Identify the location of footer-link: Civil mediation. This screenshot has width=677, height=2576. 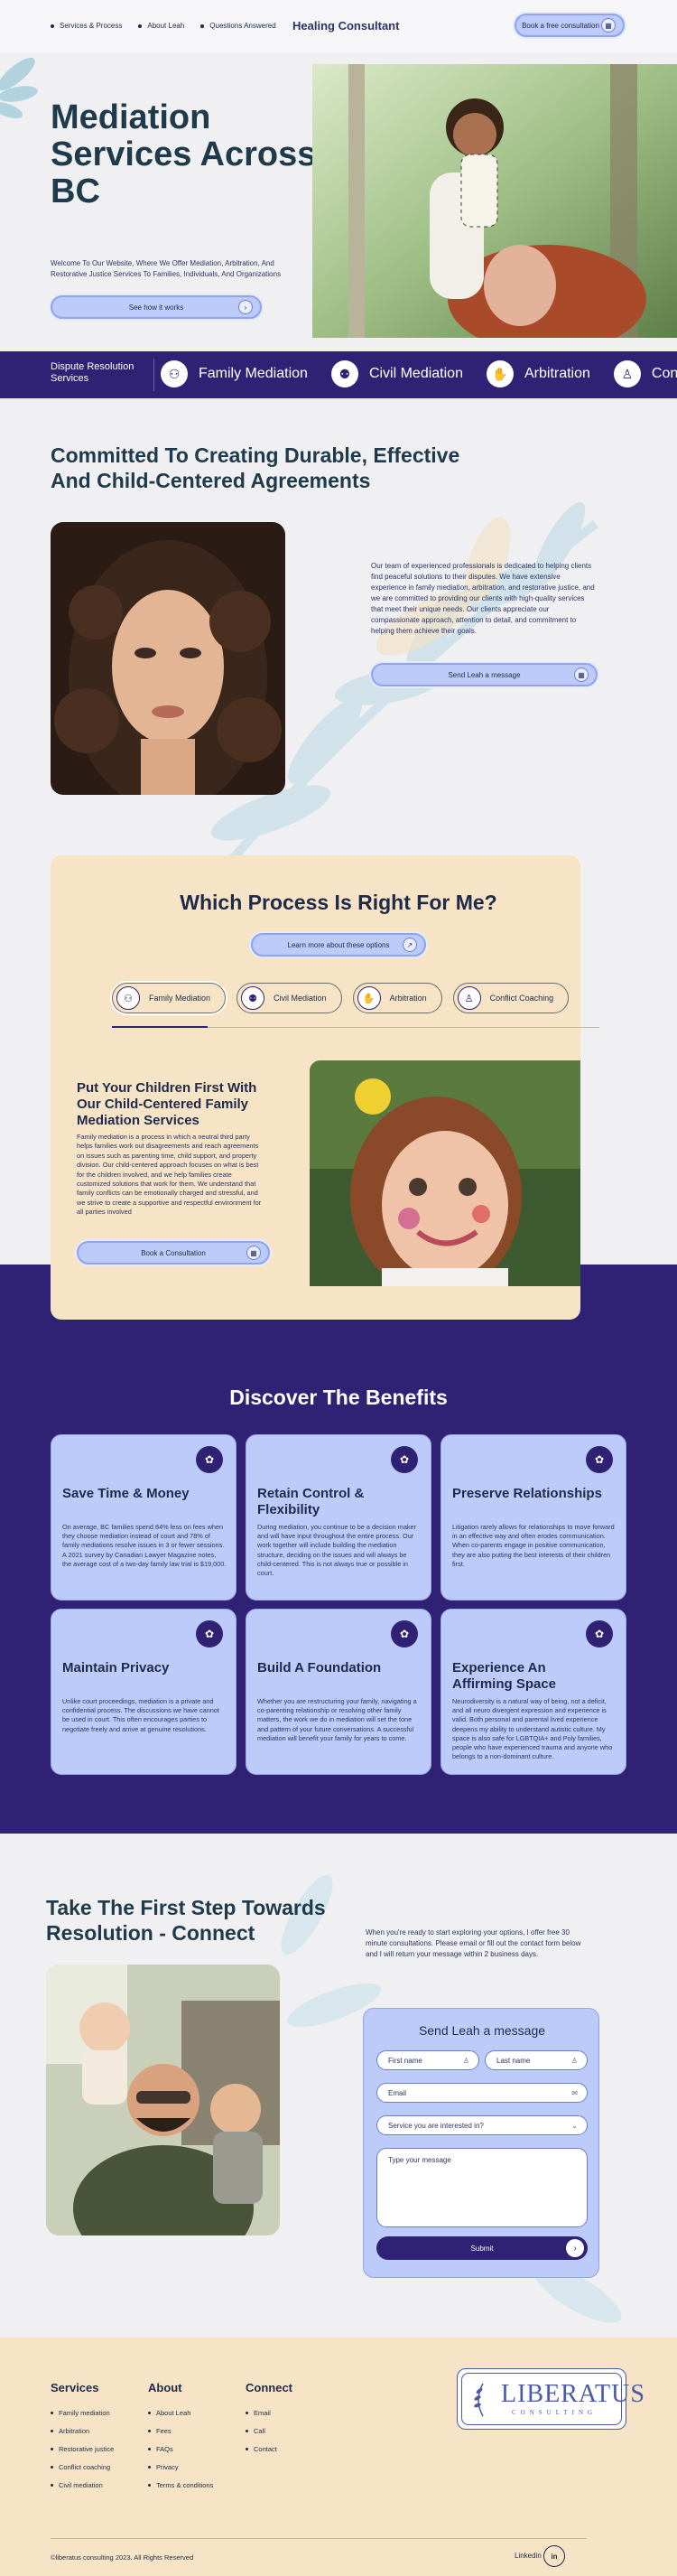
(82, 2485).